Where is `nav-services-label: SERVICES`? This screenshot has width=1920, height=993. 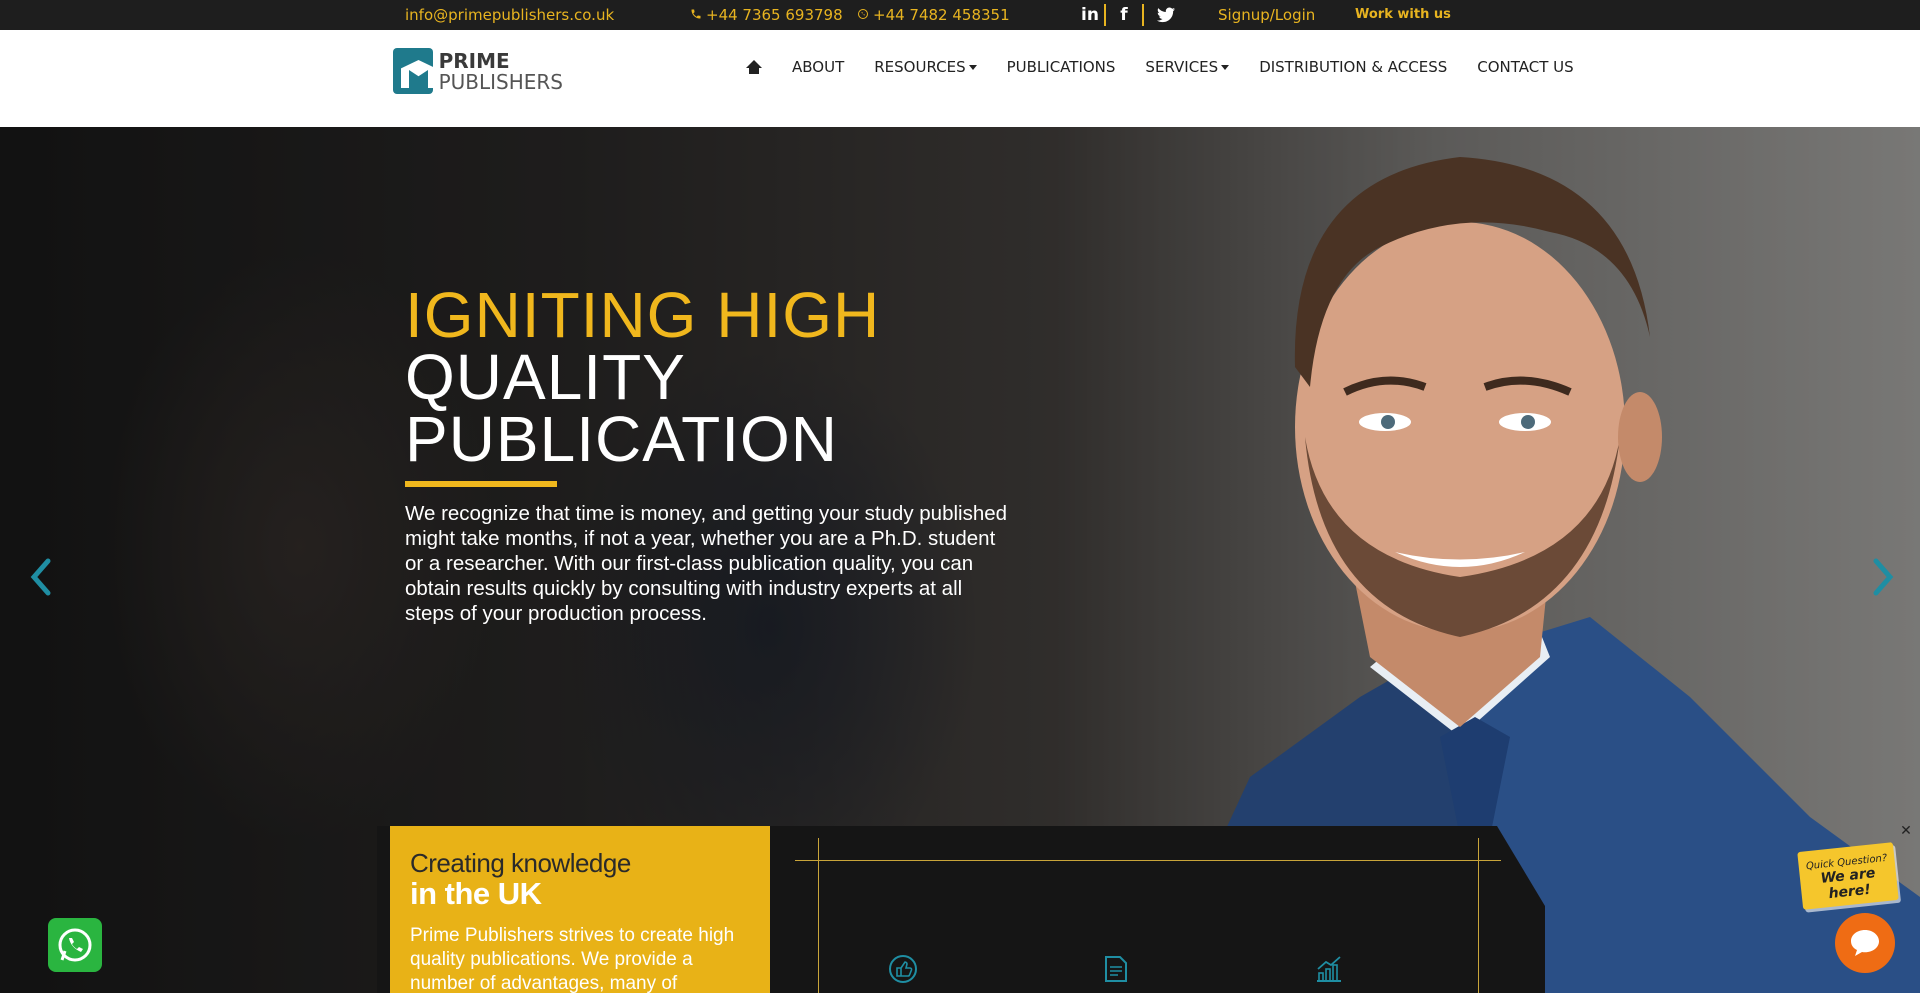
nav-services-label: SERVICES is located at coordinates (1182, 67).